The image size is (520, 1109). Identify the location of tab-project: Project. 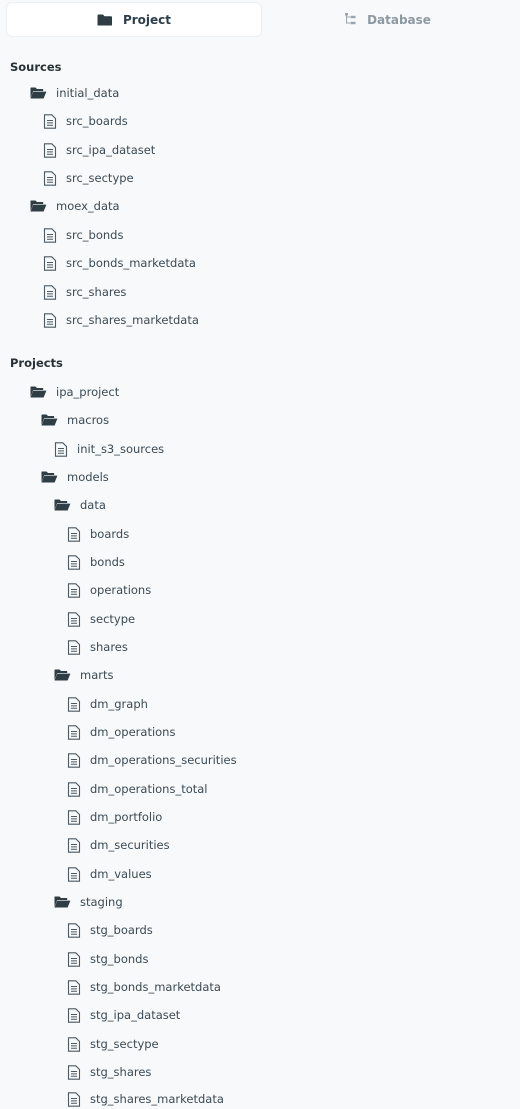
(134, 19).